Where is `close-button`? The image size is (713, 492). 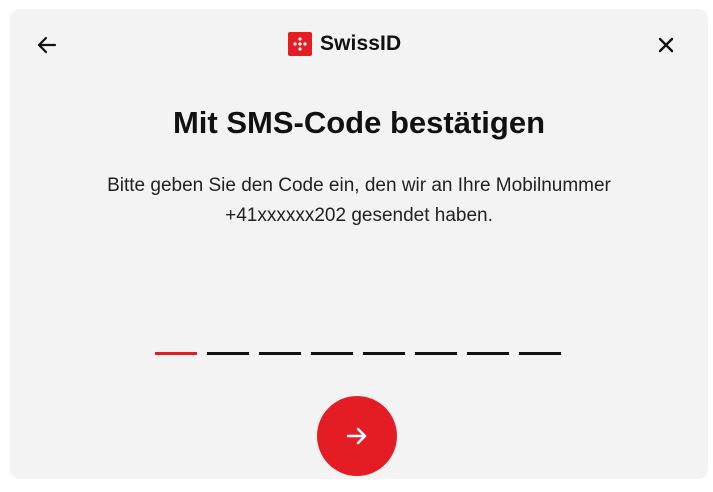 close-button is located at coordinates (666, 45).